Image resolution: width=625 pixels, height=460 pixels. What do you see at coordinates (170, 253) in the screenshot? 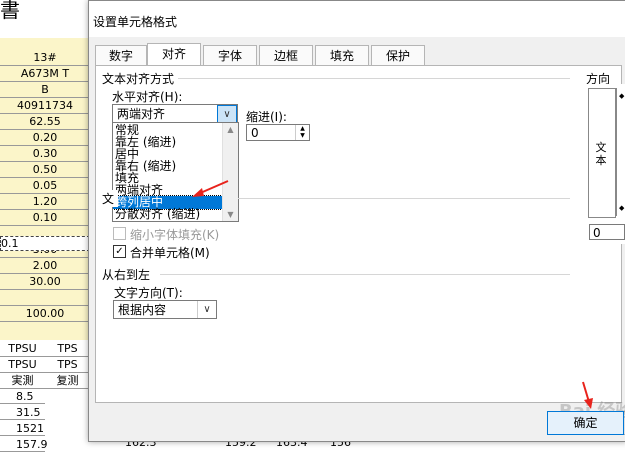
I see `merge-cells-label: 合并单元格(M)` at bounding box center [170, 253].